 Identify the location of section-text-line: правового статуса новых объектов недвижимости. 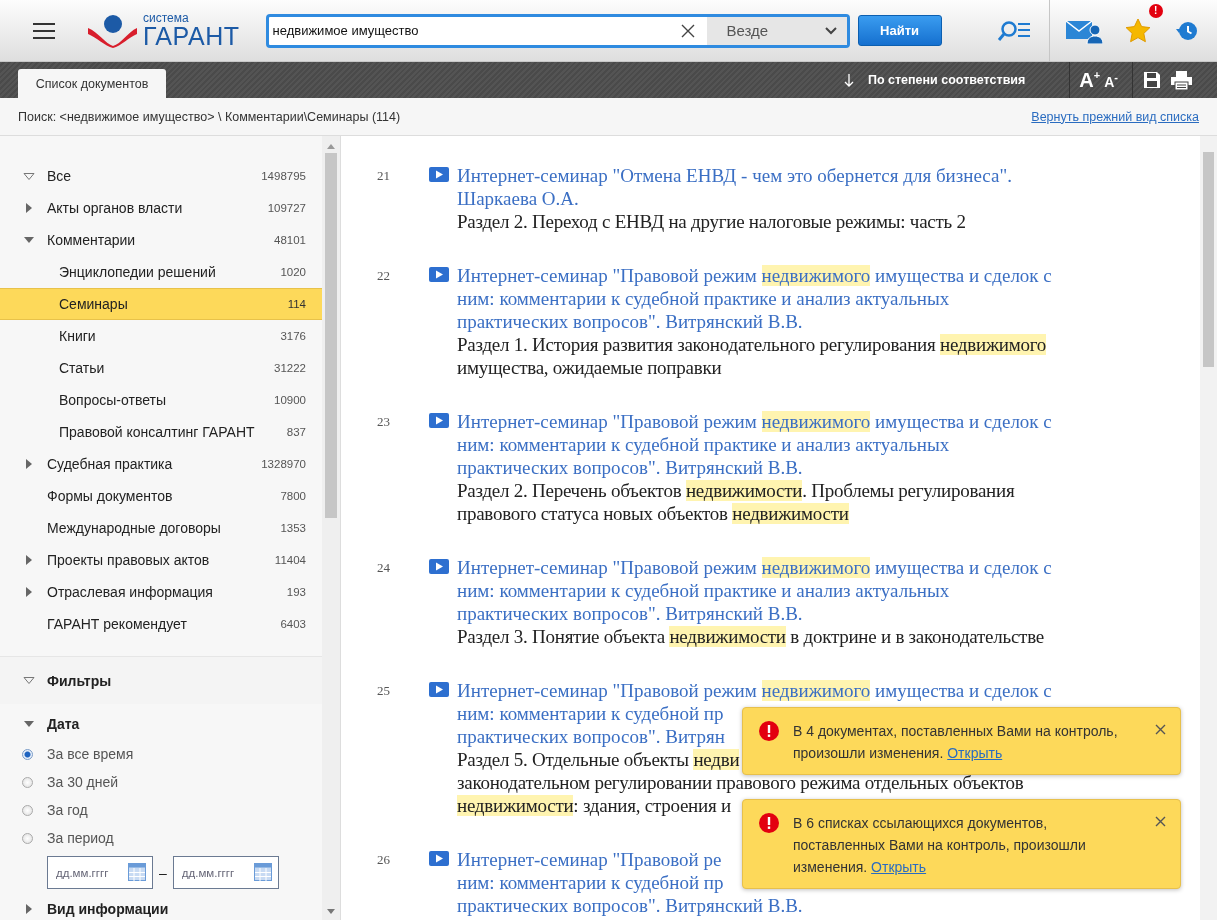
(653, 513).